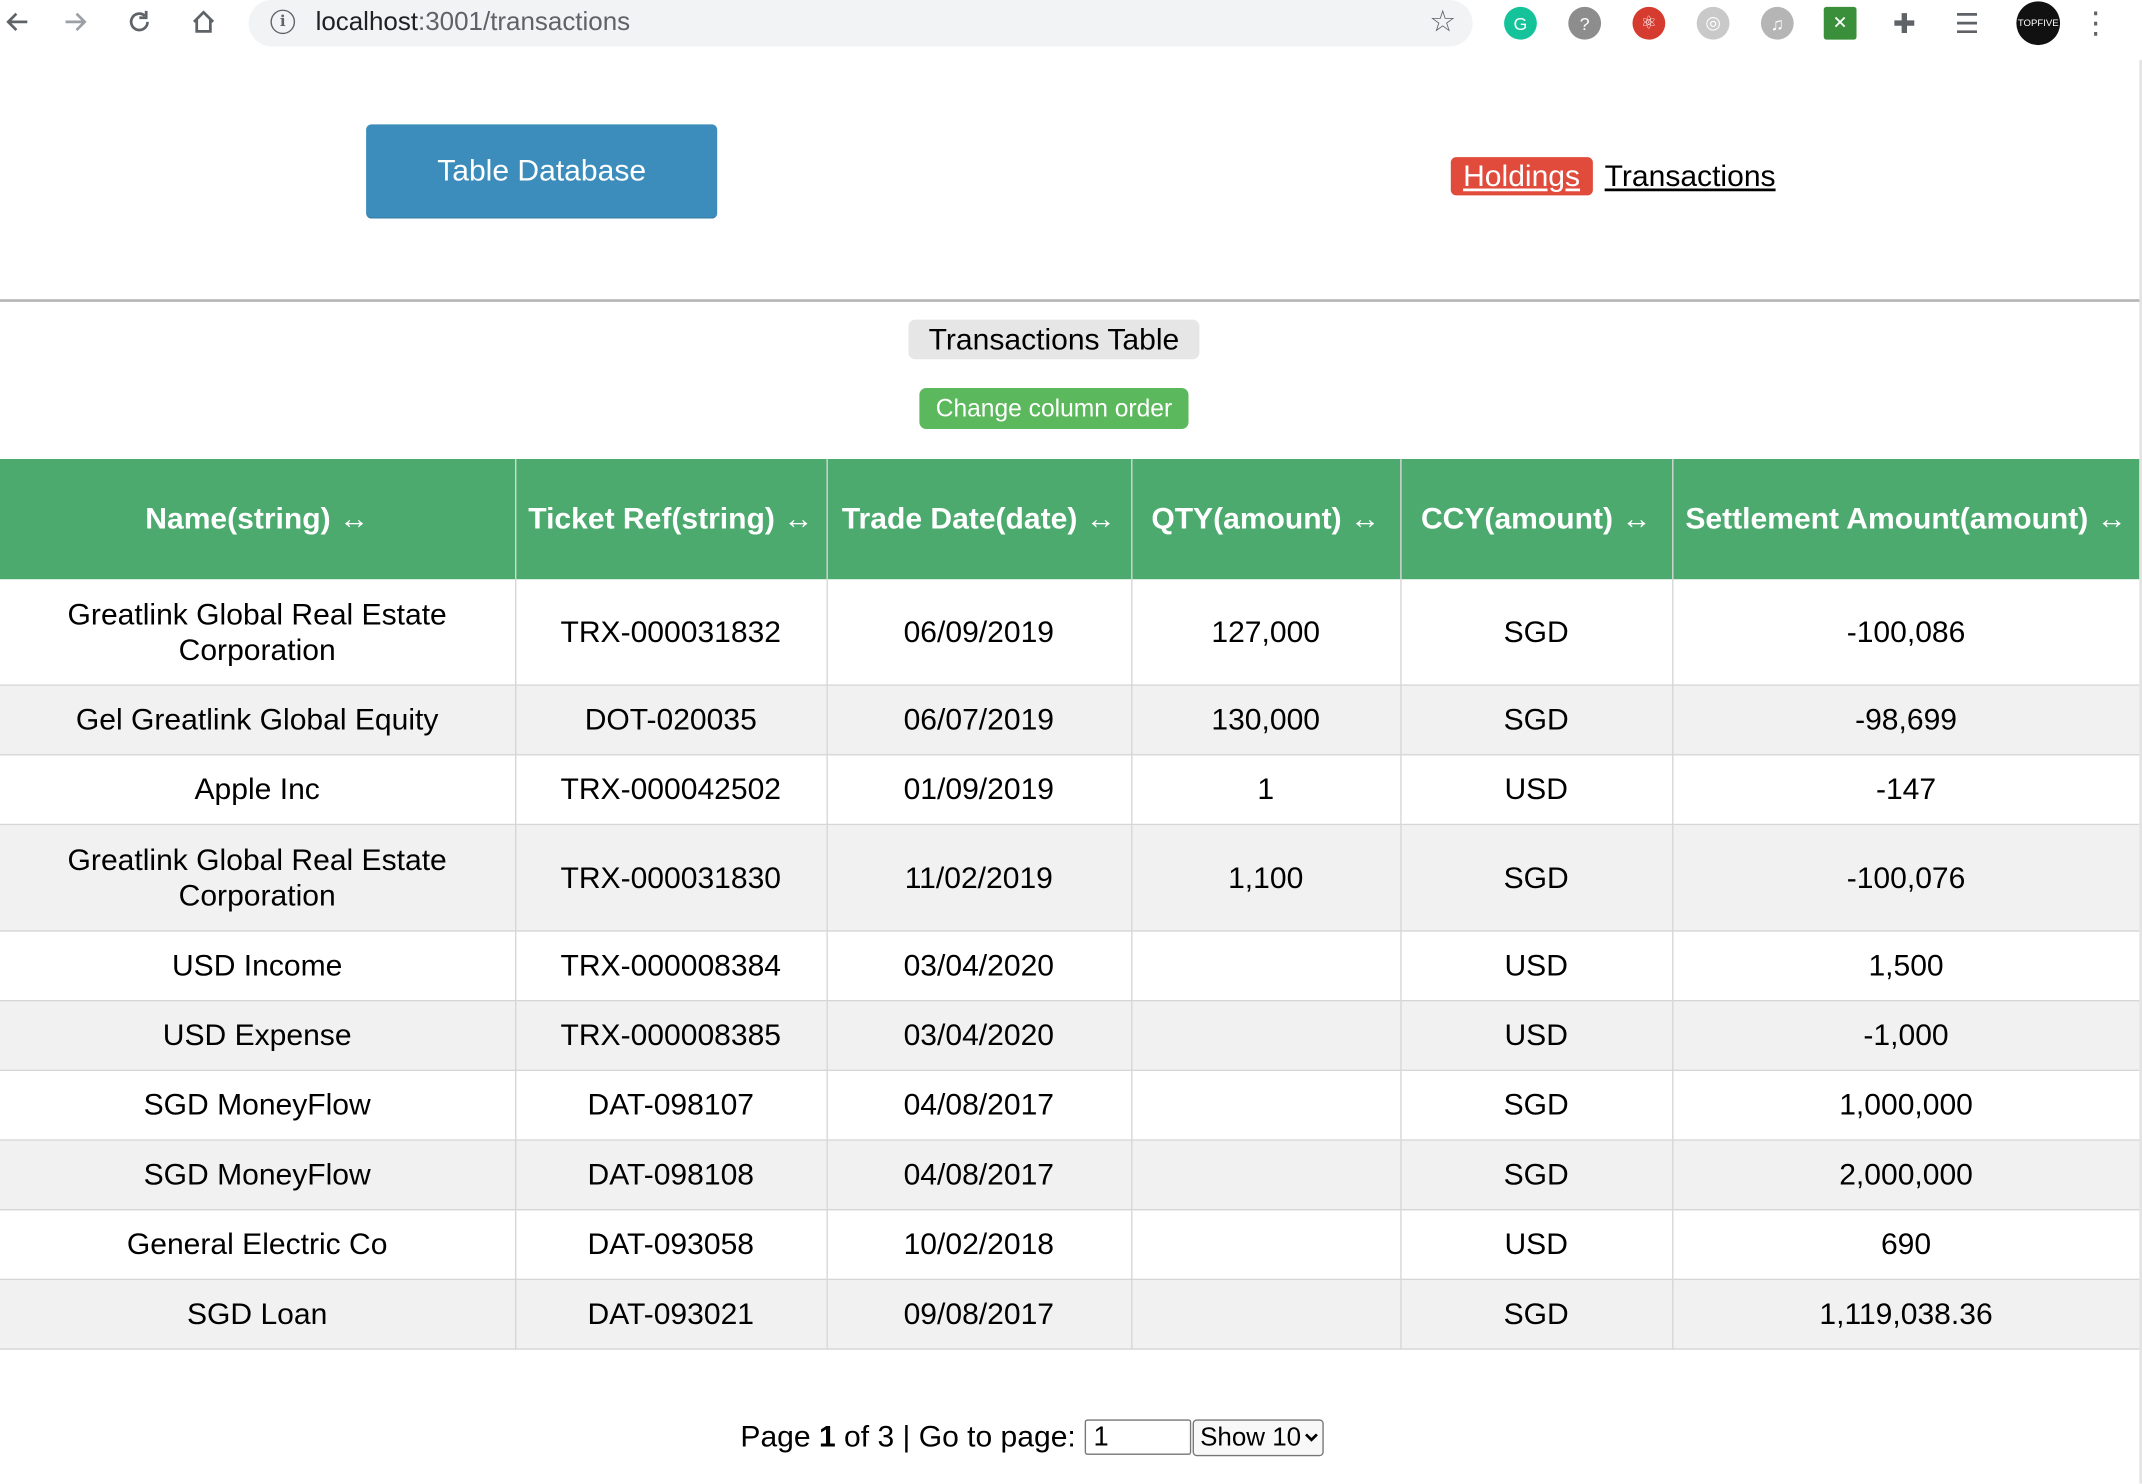 The width and height of the screenshot is (2142, 1484). What do you see at coordinates (671, 720) in the screenshot?
I see `cell-ticket-ref: DOT-020035` at bounding box center [671, 720].